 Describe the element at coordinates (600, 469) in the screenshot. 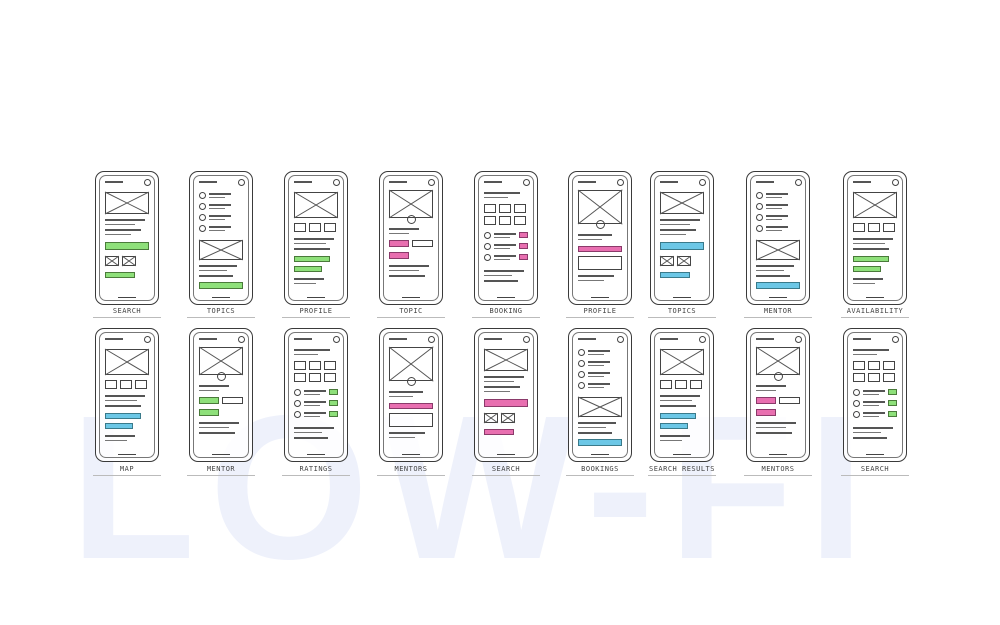

I see `screen-label: BOOKINGS` at that location.